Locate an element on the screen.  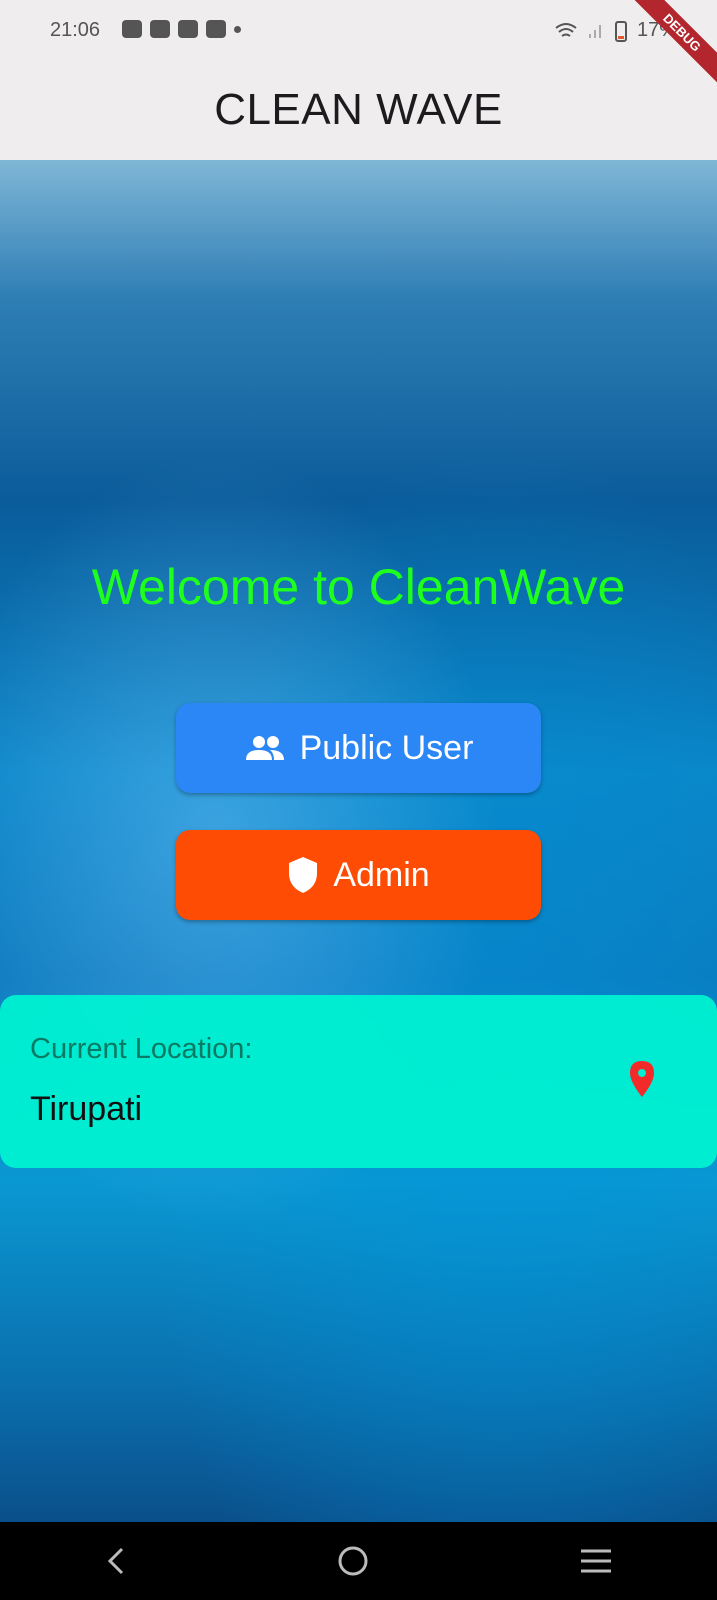
app-bar: CLEAN WAVE is located at coordinates (358, 110).